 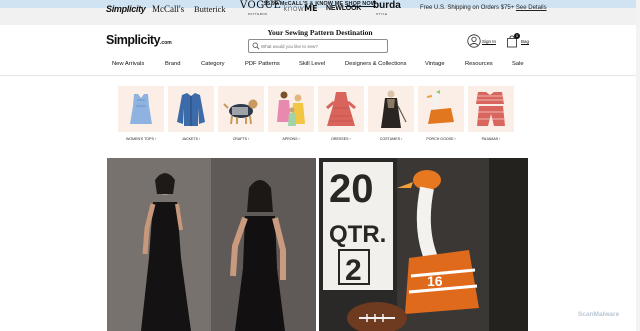 What do you see at coordinates (343, 9) in the screenshot?
I see `brand-newlook-link: NEWLOOK` at bounding box center [343, 9].